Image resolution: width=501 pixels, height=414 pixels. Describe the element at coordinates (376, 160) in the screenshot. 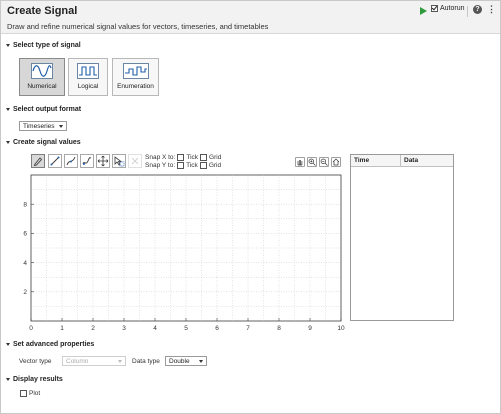

I see `col-time-header: Time` at that location.